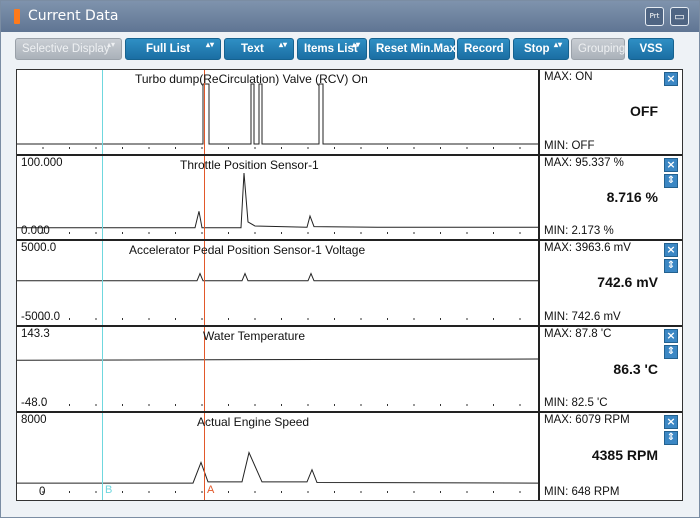 The width and height of the screenshot is (700, 518). I want to click on y-axis-max-label: 100.000, so click(42, 163).